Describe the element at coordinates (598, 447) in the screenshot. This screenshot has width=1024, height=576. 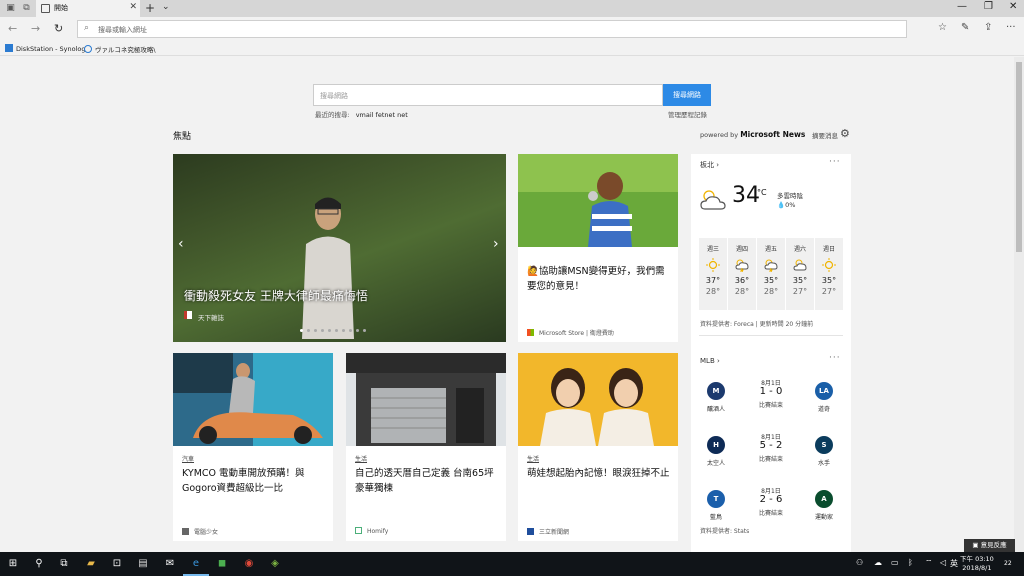
I see `news-card: 生活 萌娃想起胎內記憶！眼淚狂掉不止 三立新聞網` at that location.